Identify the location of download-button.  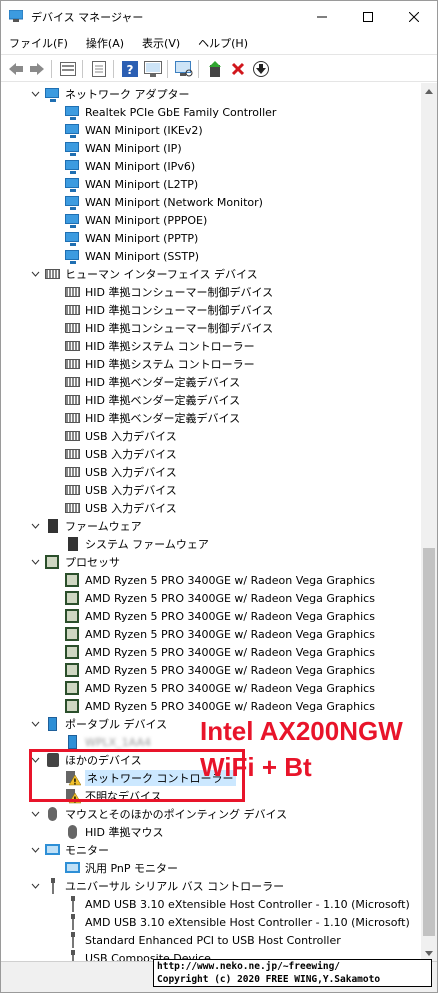
(261, 69).